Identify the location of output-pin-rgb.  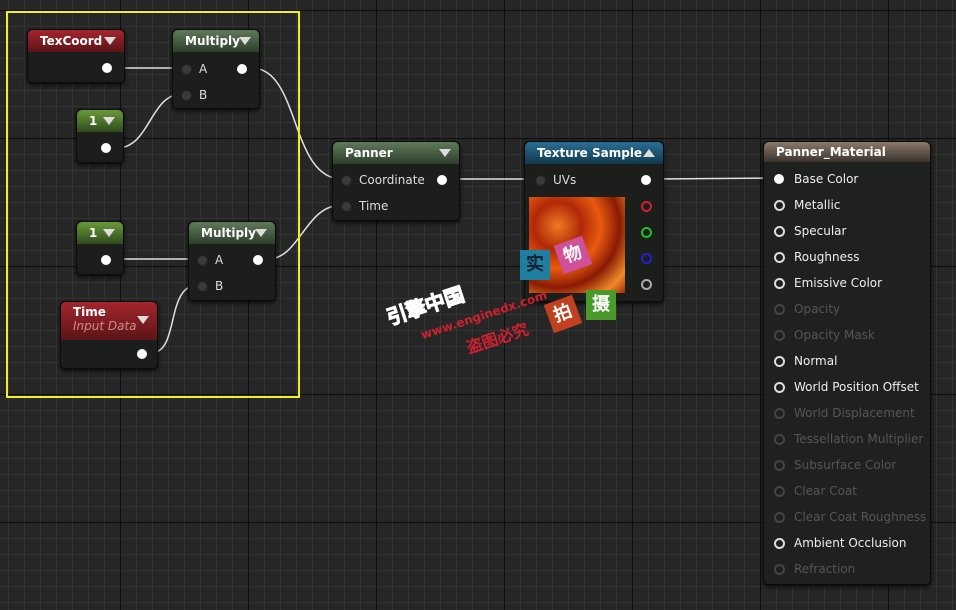
(646, 180).